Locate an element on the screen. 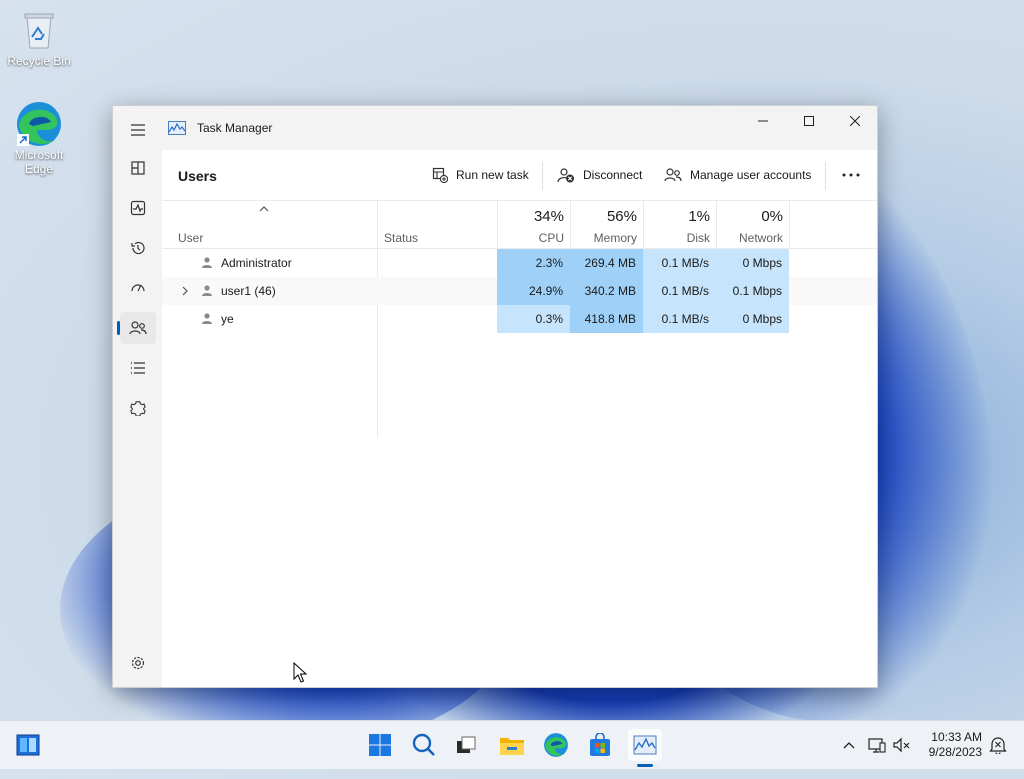  nav-processes is located at coordinates (138, 168).